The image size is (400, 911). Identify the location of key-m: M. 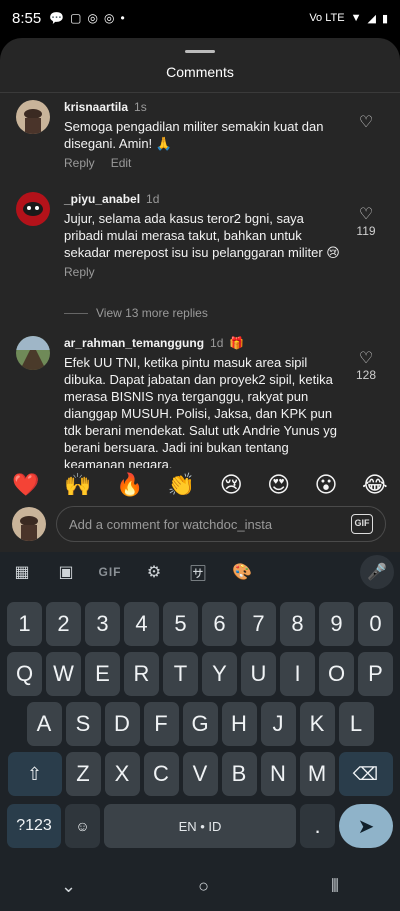
(317, 774).